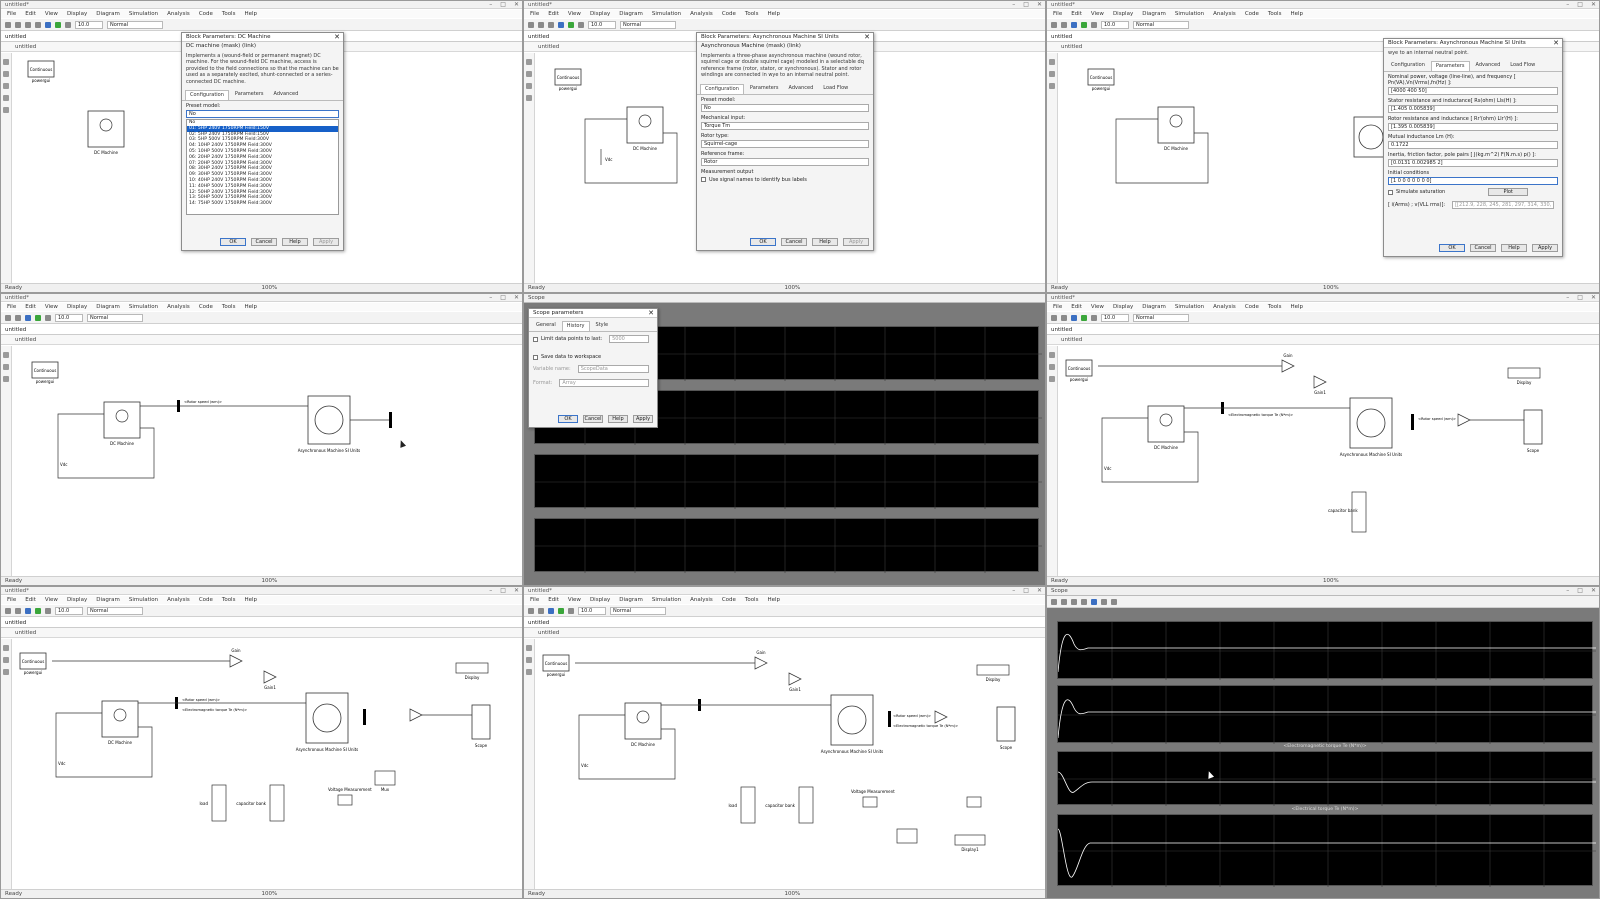  What do you see at coordinates (970, 840) in the screenshot?
I see `display1-block` at bounding box center [970, 840].